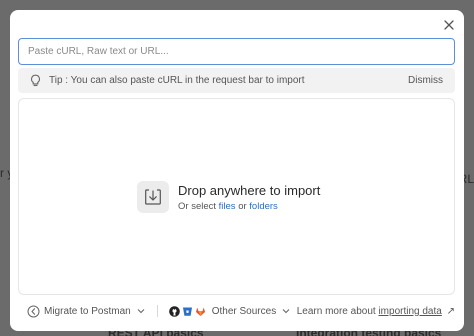  I want to click on github-icon, so click(174, 311).